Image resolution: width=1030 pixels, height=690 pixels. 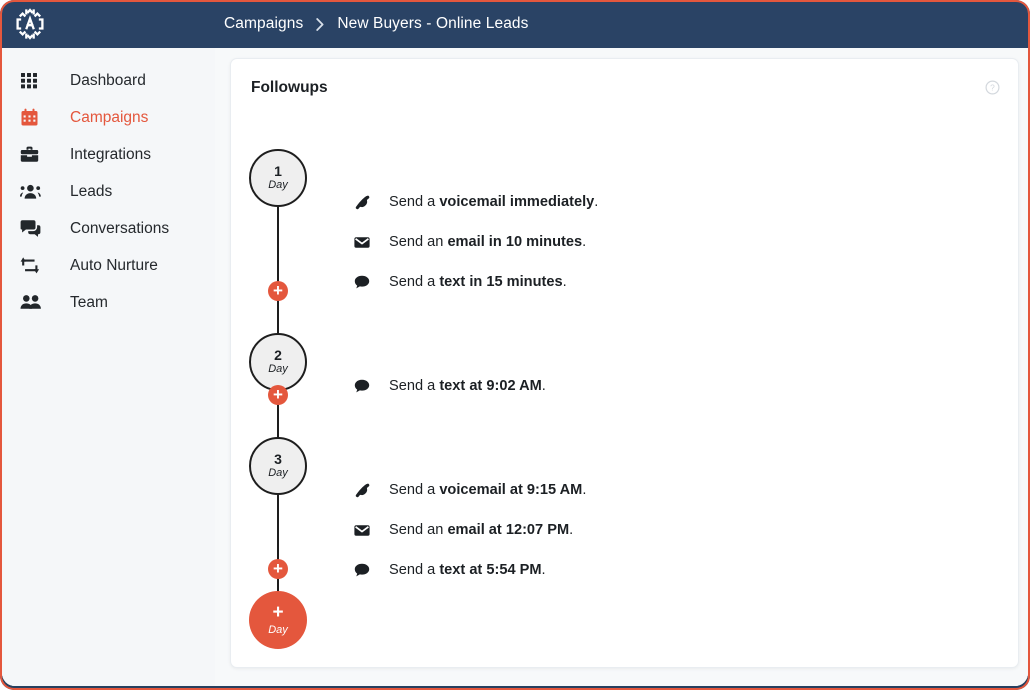 I want to click on sidebar-item-auto-nurture: Auto Nurture, so click(x=108, y=265).